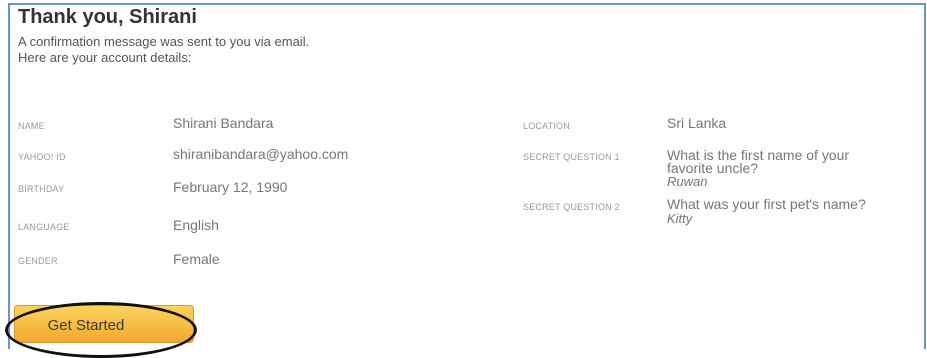 The width and height of the screenshot is (927, 358). I want to click on secret-question-2-answer: Kitty, so click(680, 218).